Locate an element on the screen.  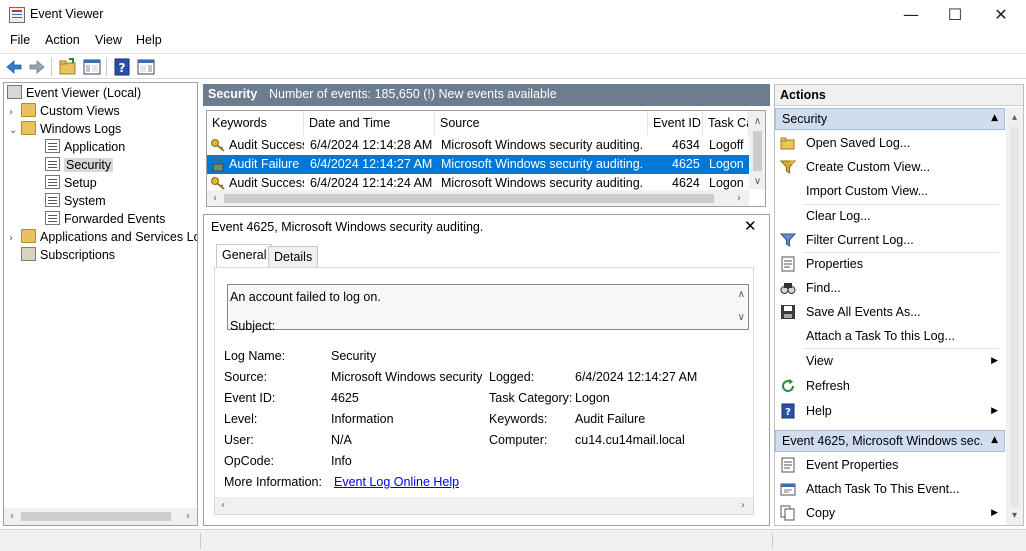
action-properties: Properties is located at coordinates (887, 264).